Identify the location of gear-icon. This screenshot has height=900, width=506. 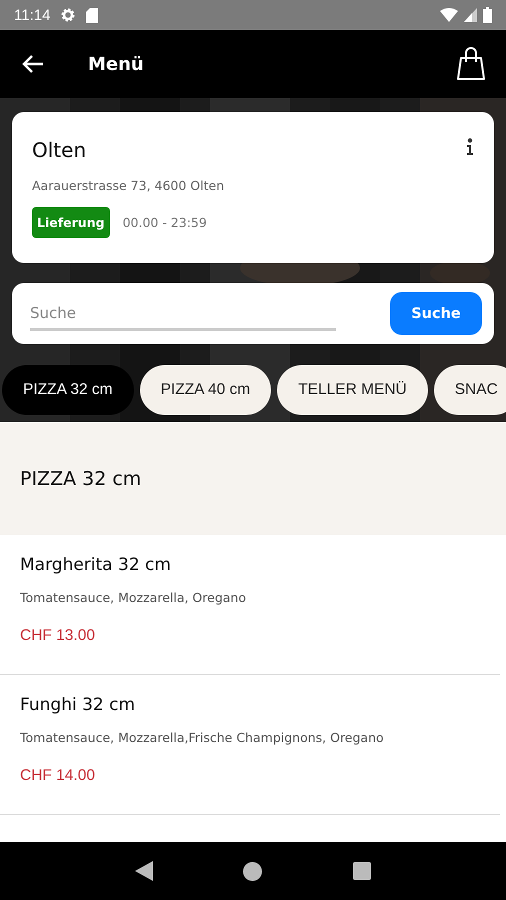
(68, 15).